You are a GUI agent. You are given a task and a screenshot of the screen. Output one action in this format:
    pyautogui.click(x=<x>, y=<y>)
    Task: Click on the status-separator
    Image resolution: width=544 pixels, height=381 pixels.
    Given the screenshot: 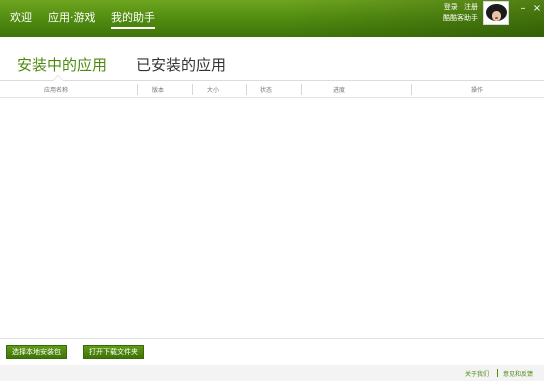 What is the action you would take?
    pyautogui.click(x=497, y=373)
    